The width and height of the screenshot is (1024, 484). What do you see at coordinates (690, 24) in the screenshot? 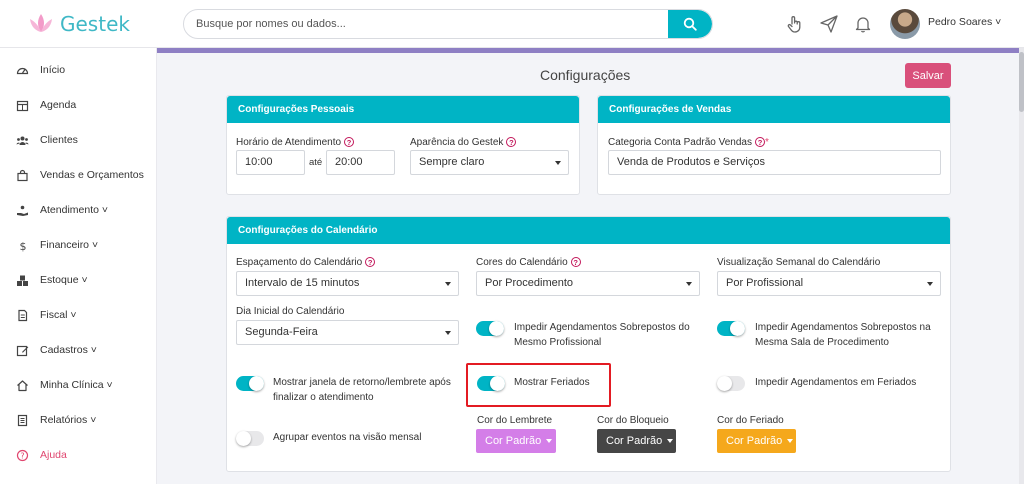
I see `search-button` at bounding box center [690, 24].